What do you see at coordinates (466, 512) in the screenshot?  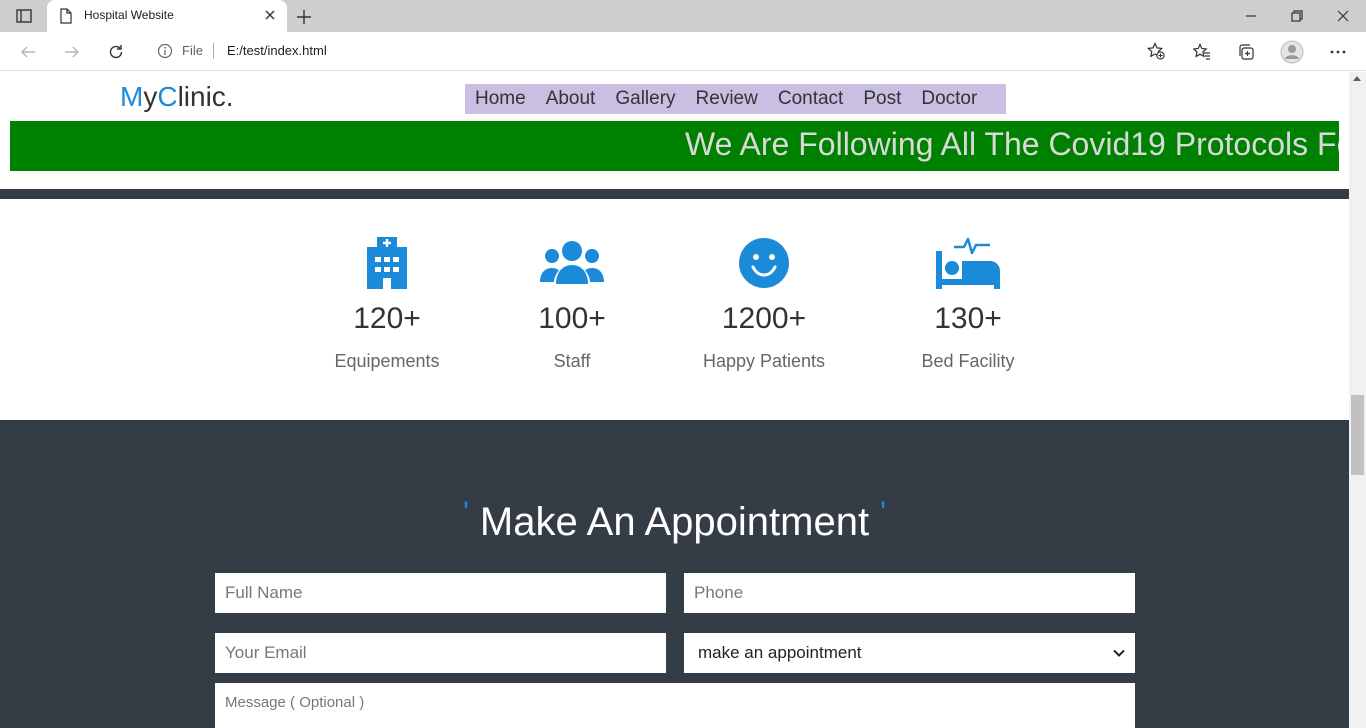 I see `heading-quote-open: '` at bounding box center [466, 512].